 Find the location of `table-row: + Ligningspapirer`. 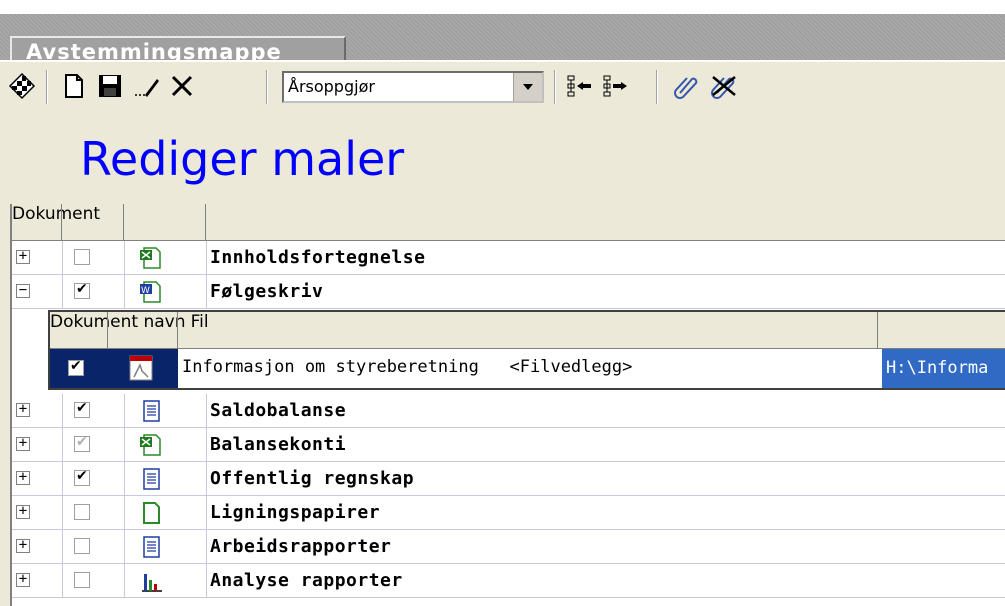

table-row: + Ligningspapirer is located at coordinates (508, 513).